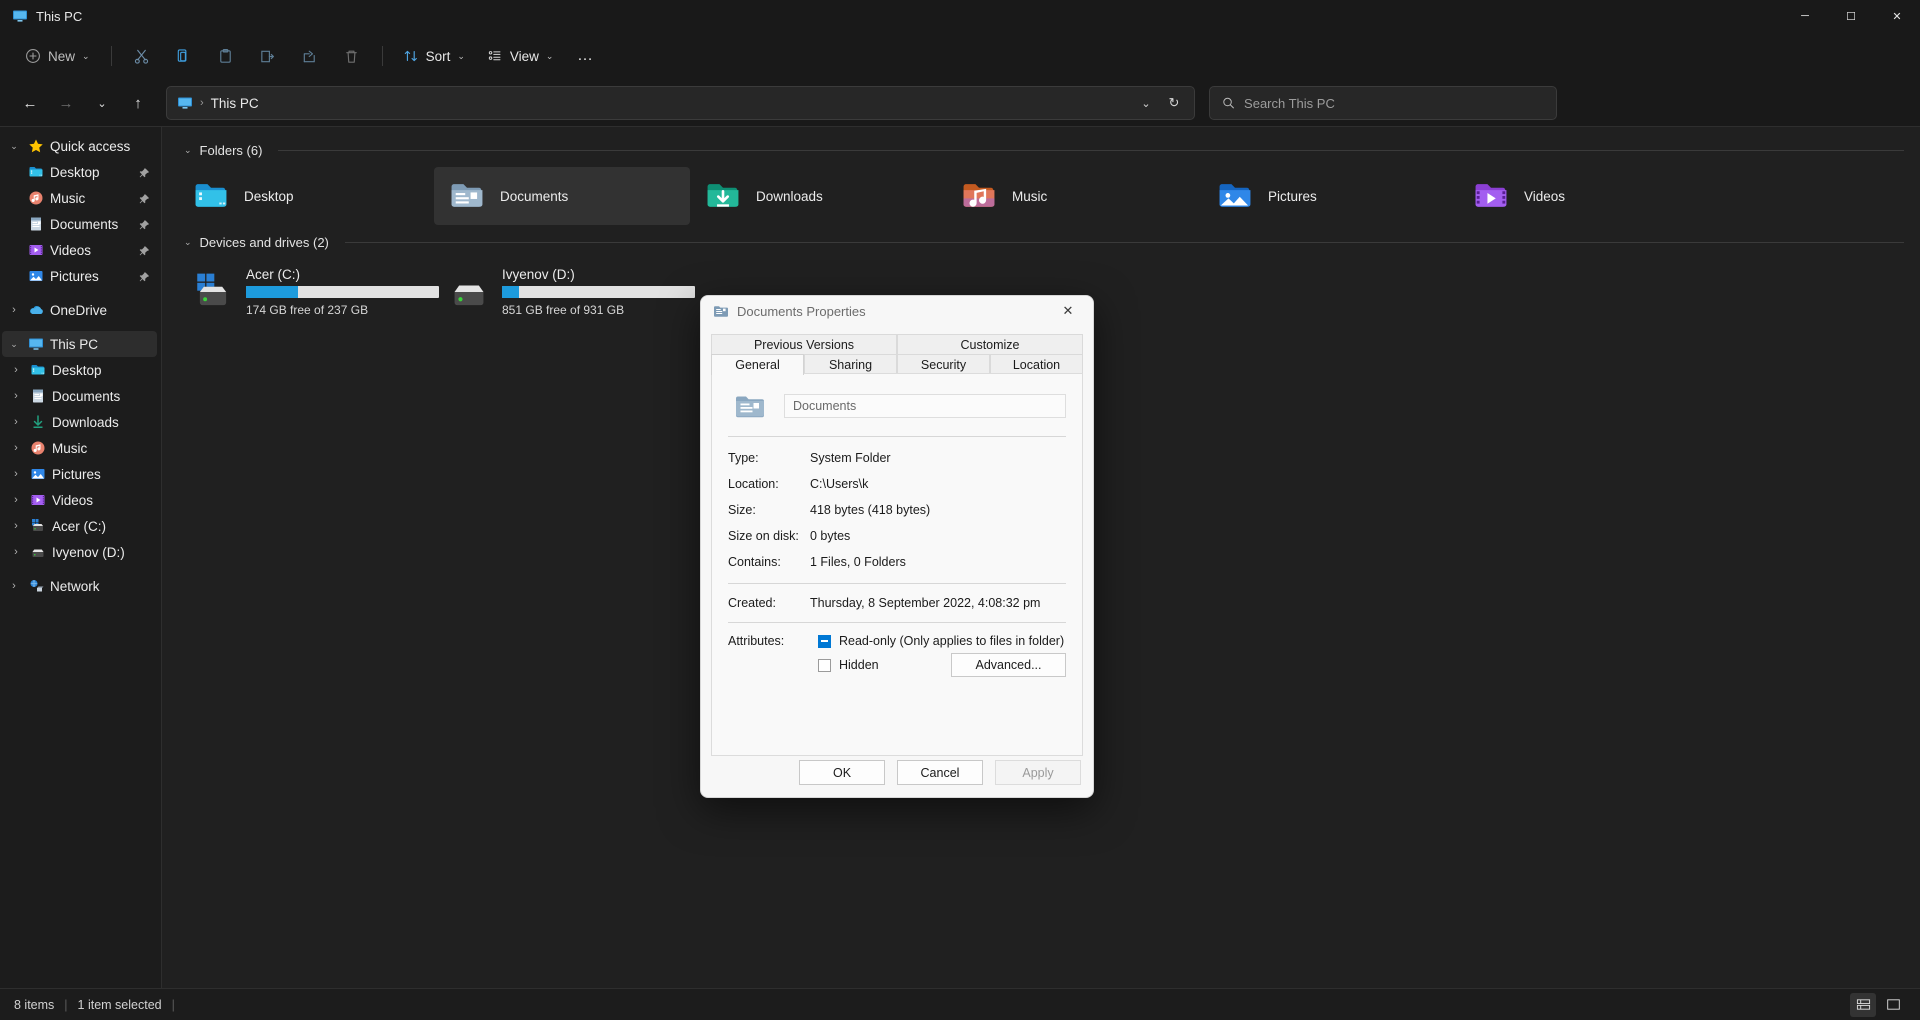  What do you see at coordinates (1863, 1004) in the screenshot?
I see `details-view-icon` at bounding box center [1863, 1004].